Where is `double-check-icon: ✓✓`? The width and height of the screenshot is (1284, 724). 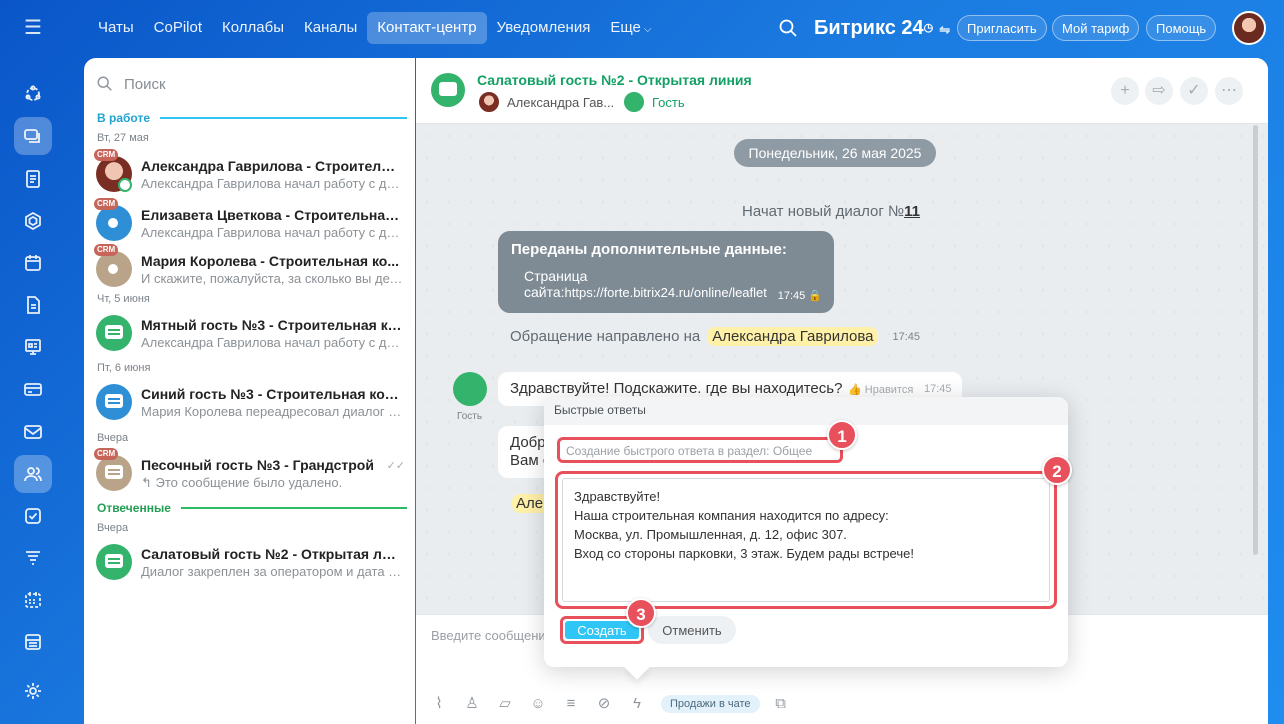
double-check-icon: ✓✓ is located at coordinates (395, 466).